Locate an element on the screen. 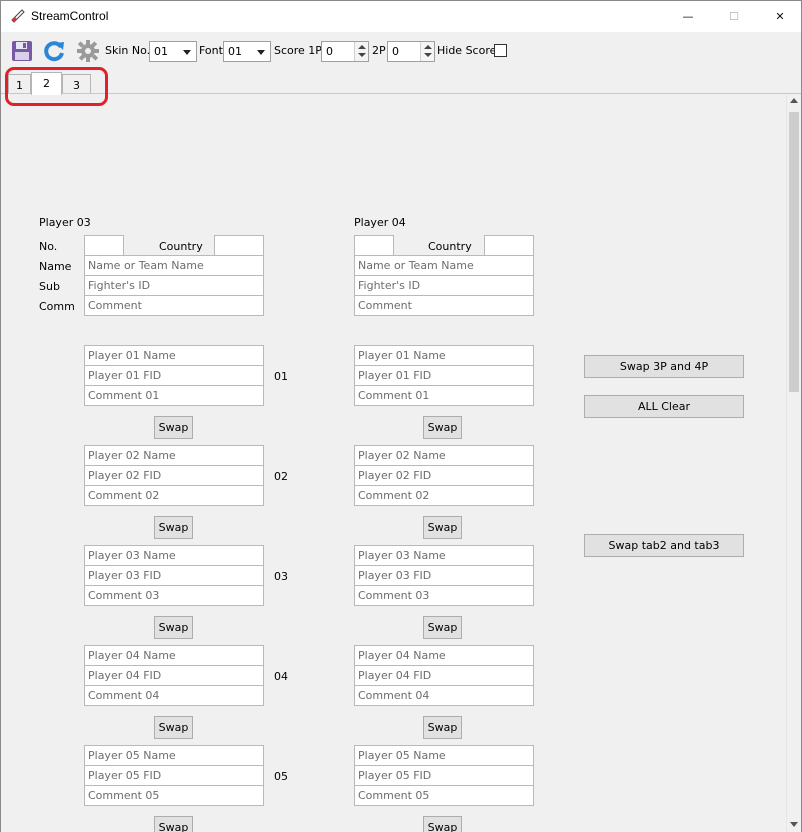  slot-right-name-input: Player 01 Name is located at coordinates (444, 355).